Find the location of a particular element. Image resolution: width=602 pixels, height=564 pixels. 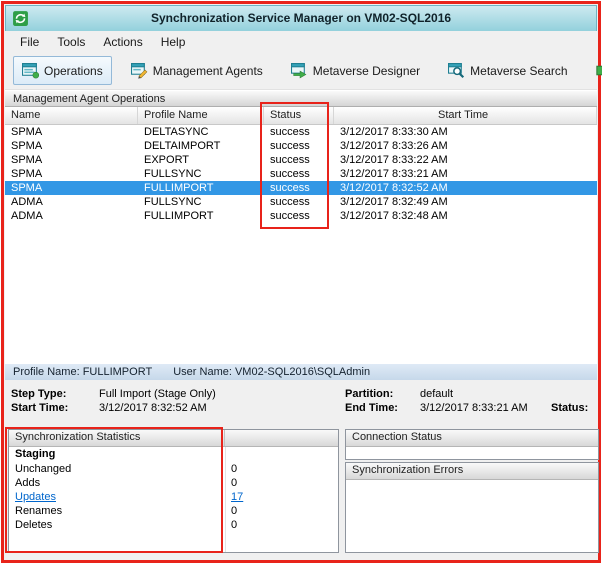

operations-list-header: Name Profile Name Status Start Time is located at coordinates (301, 116).